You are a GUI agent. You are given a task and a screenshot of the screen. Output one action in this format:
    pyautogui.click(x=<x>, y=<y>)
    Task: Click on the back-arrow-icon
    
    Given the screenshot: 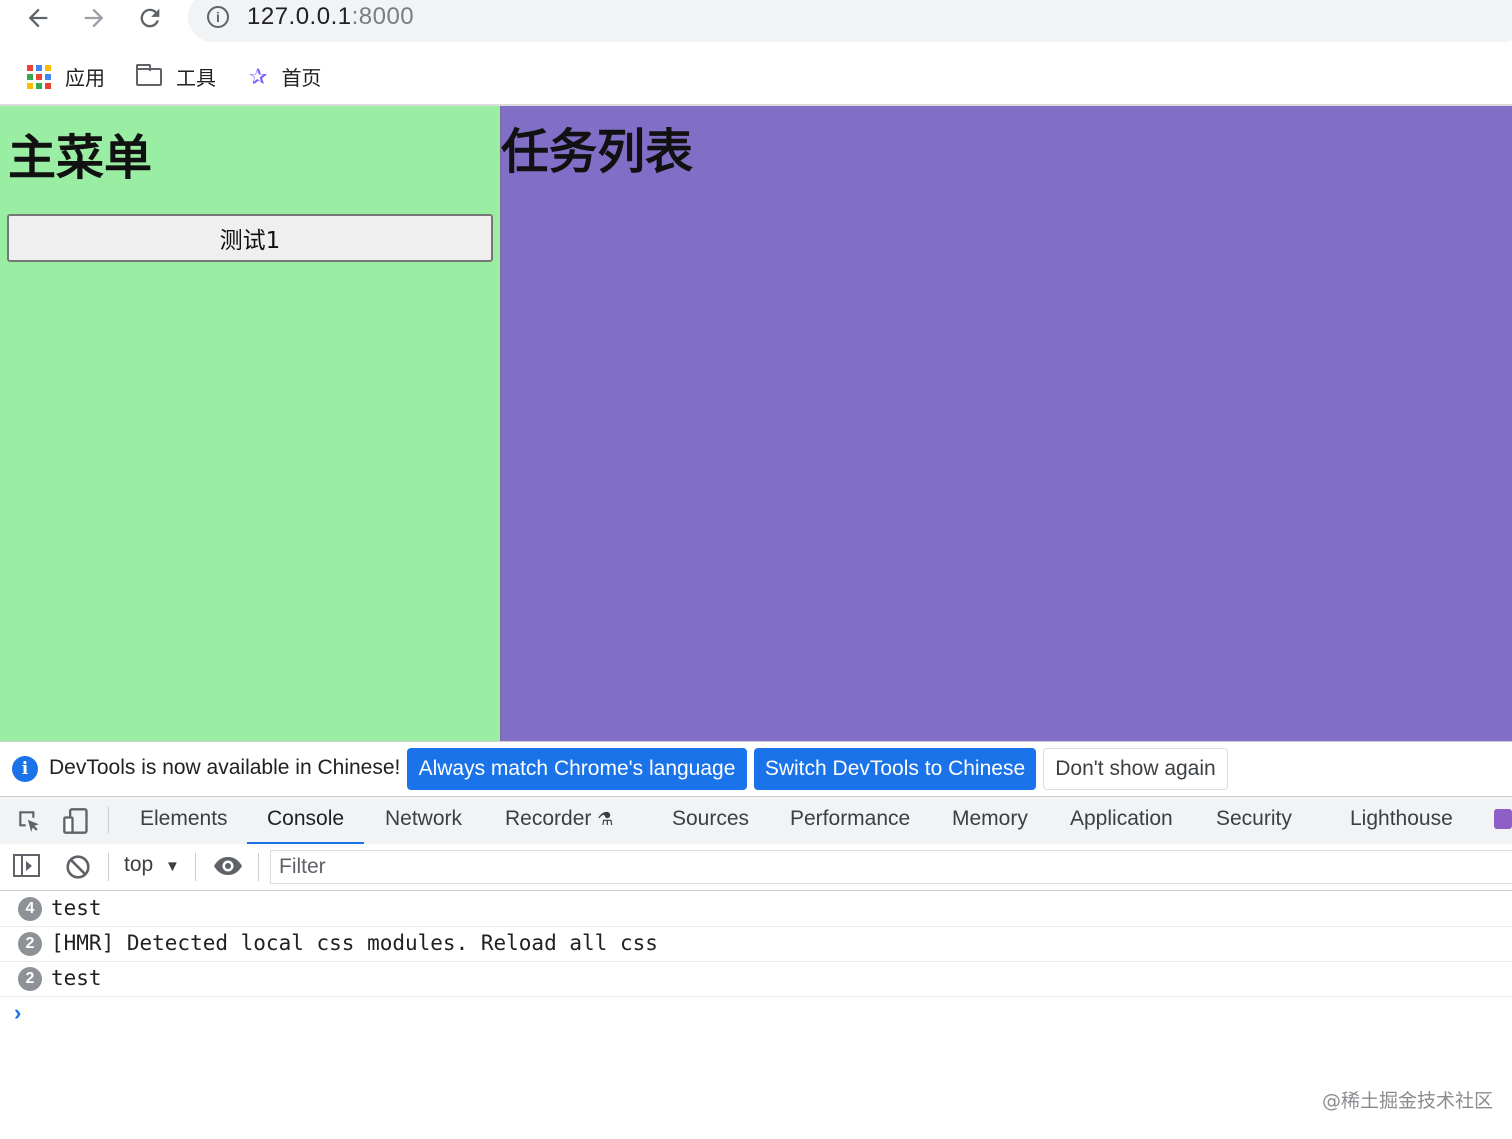 What is the action you would take?
    pyautogui.click(x=38, y=18)
    